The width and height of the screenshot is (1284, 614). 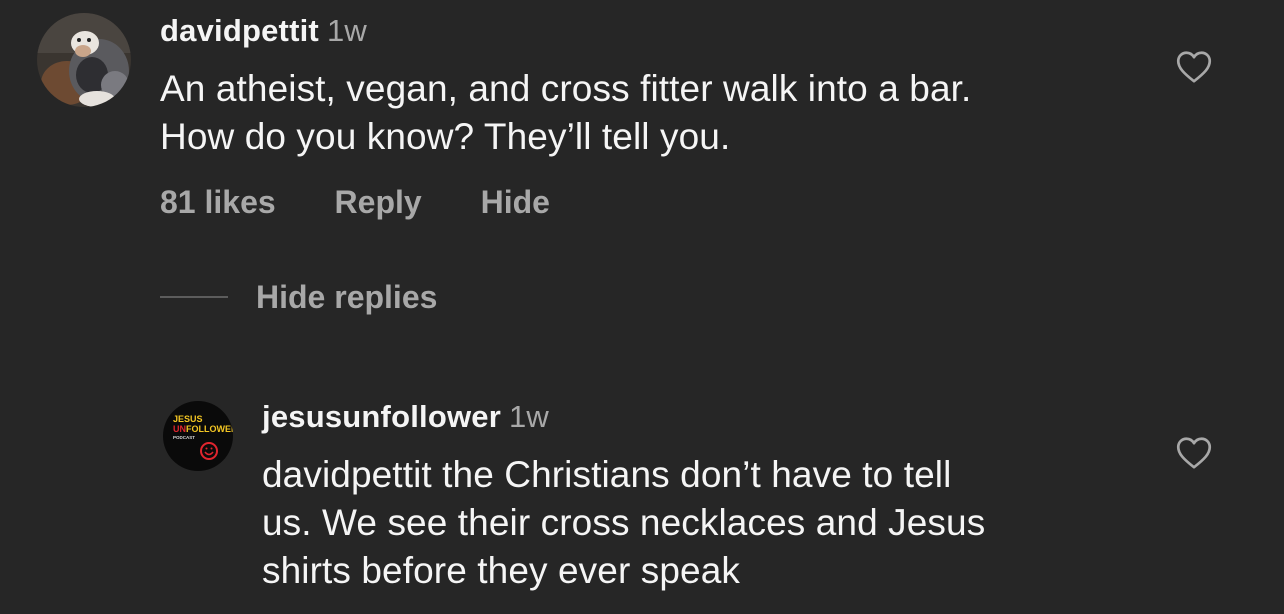 What do you see at coordinates (515, 202) in the screenshot?
I see `hide-button: Hide` at bounding box center [515, 202].